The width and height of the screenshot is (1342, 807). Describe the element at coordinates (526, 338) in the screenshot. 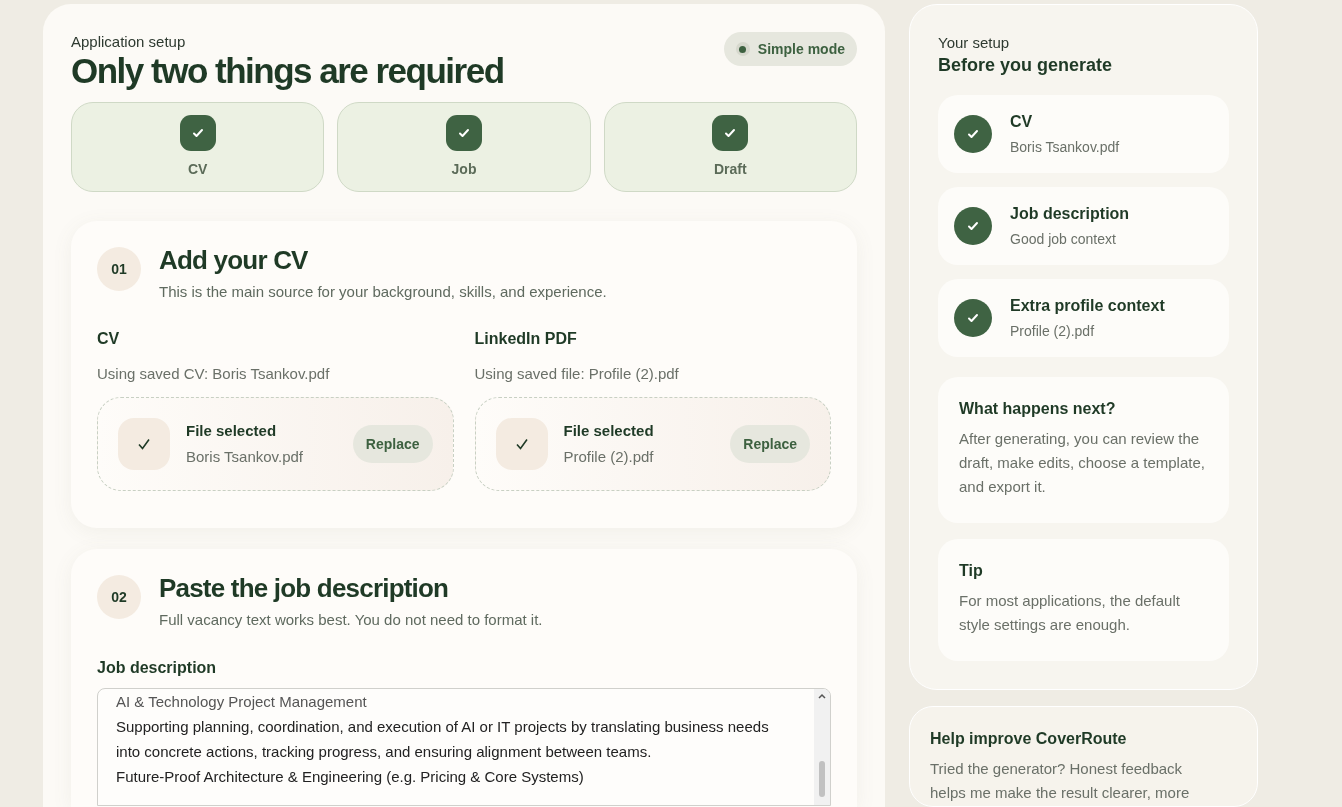

I see `field-label: LinkedIn PDF` at that location.